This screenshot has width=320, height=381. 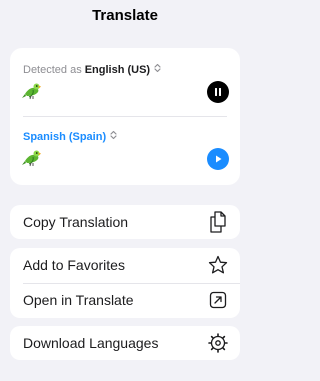 I want to click on open-in-translate-label: Open in Translate, so click(x=78, y=300).